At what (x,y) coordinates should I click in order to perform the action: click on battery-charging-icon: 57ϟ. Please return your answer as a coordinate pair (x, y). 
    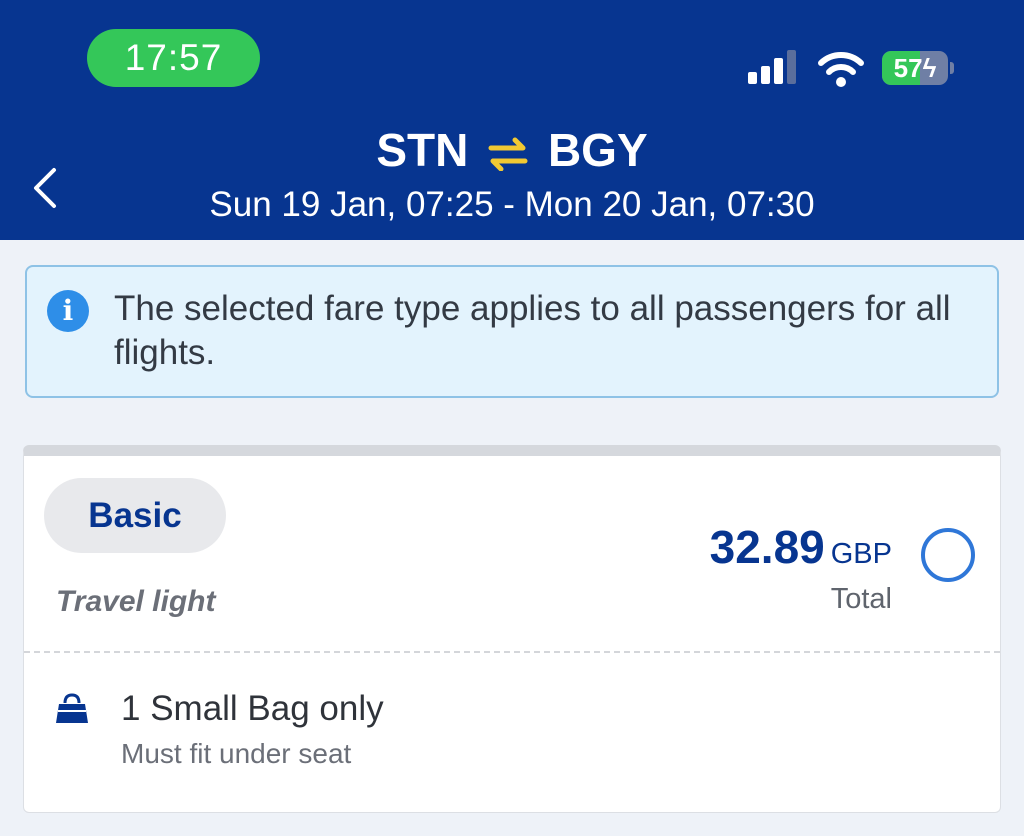
    Looking at the image, I should click on (915, 68).